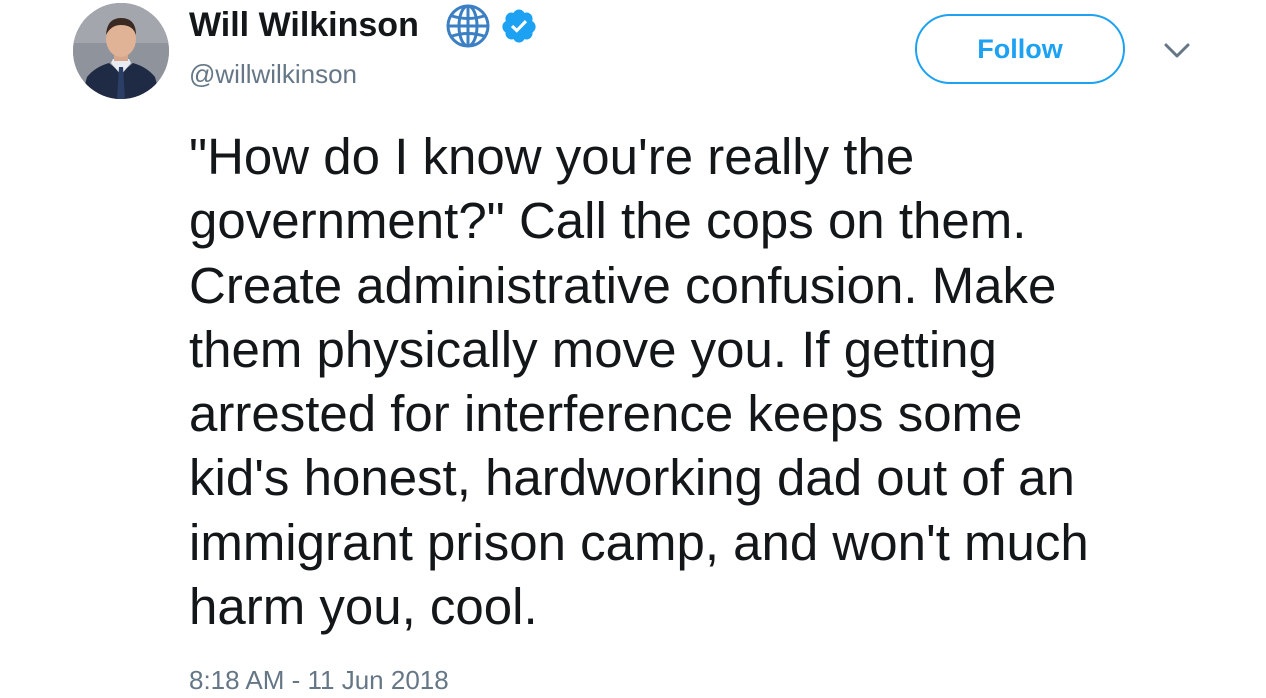  Describe the element at coordinates (273, 74) in the screenshot. I see `handle: @willwilkinson` at that location.